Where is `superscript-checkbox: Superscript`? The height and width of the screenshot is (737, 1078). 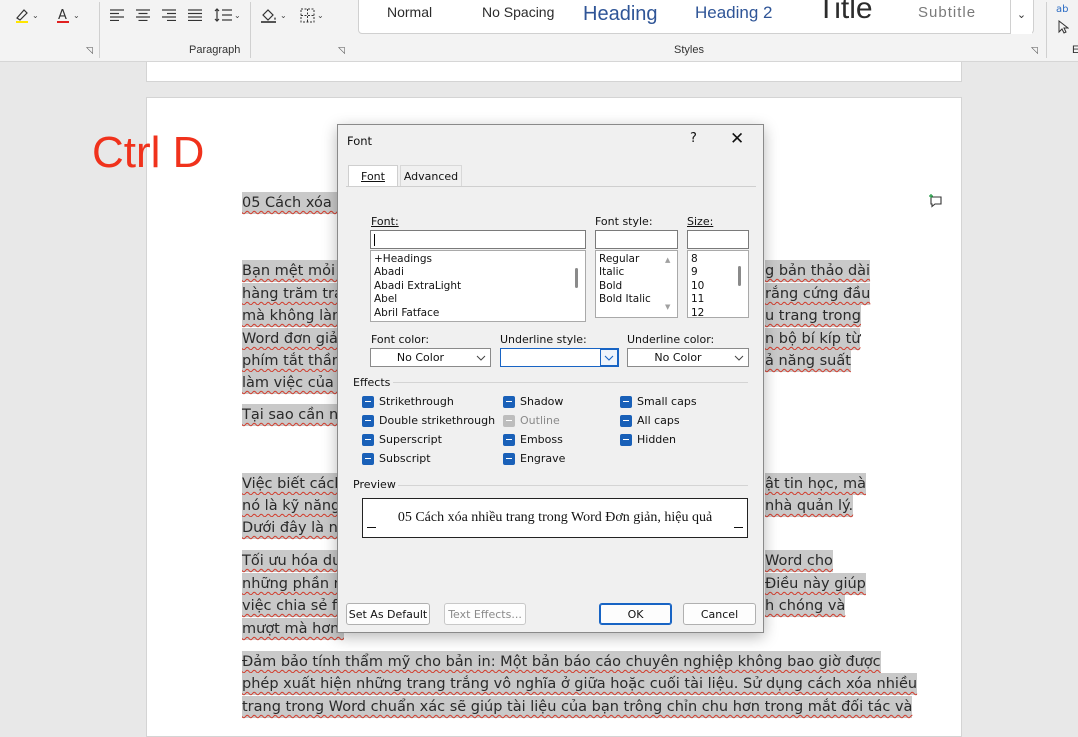 superscript-checkbox: Superscript is located at coordinates (402, 439).